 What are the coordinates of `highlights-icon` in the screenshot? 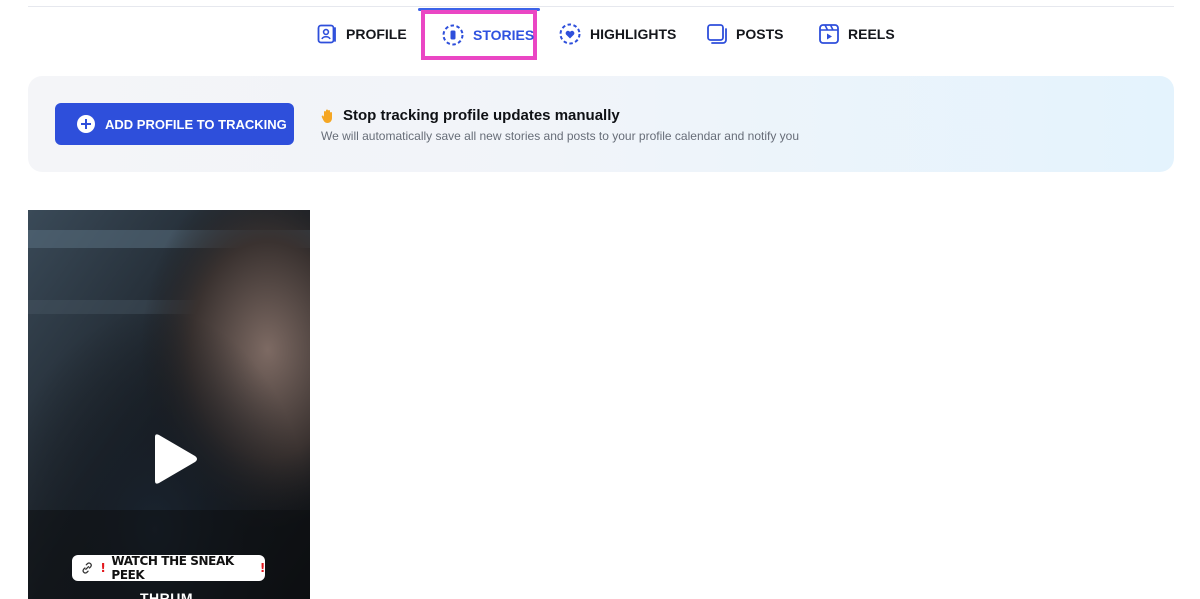 It's located at (570, 34).